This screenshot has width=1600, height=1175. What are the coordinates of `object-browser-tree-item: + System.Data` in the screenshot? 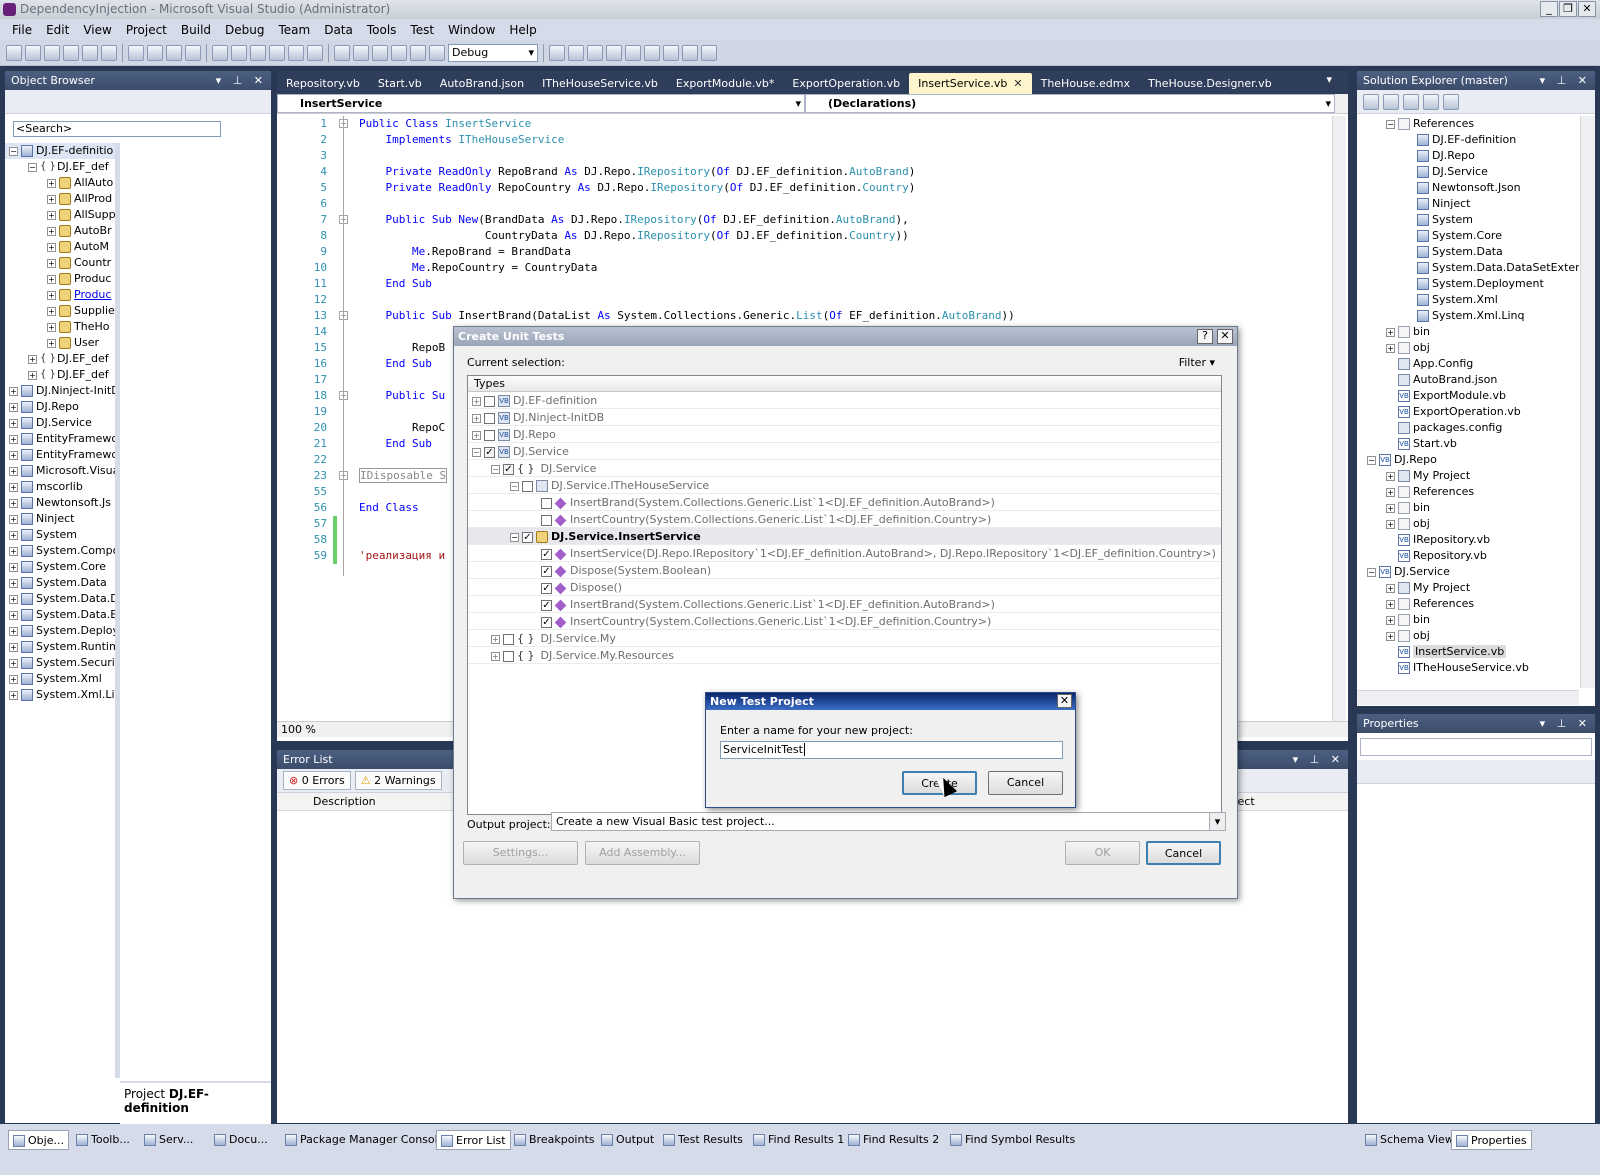 It's located at (60, 583).